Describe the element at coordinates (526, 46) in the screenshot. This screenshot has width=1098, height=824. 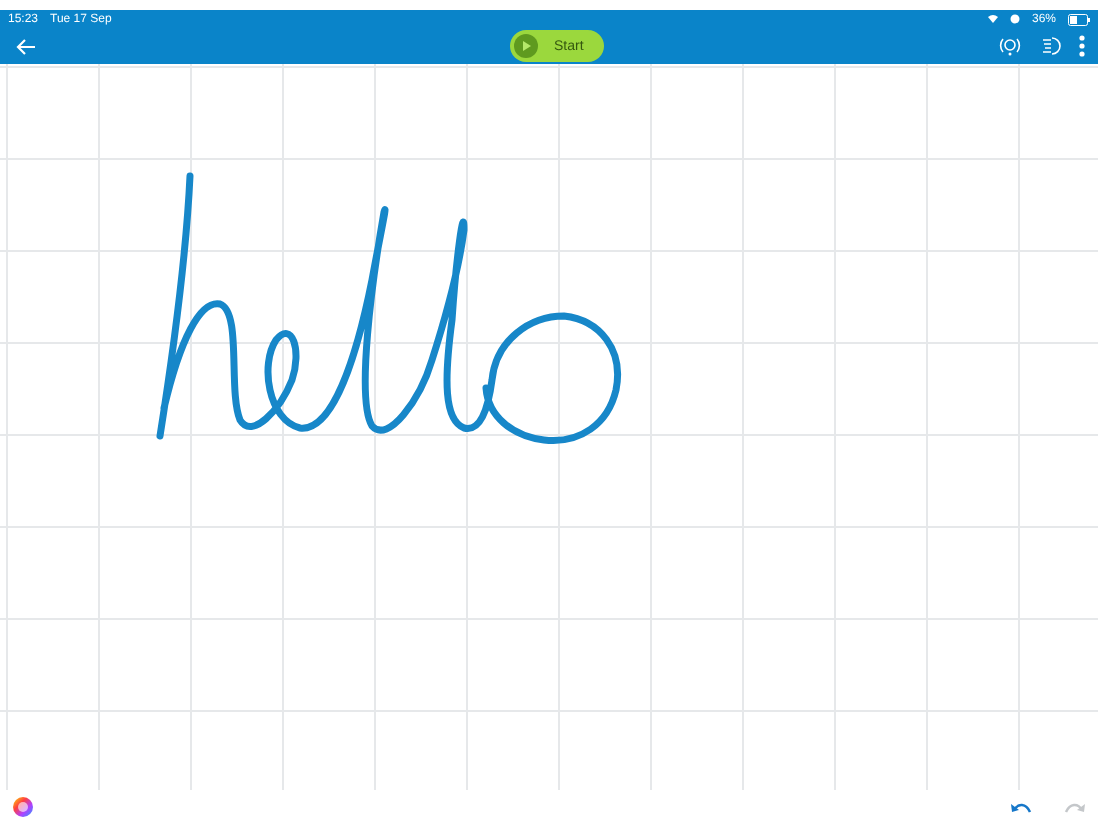
I see `play-icon` at that location.